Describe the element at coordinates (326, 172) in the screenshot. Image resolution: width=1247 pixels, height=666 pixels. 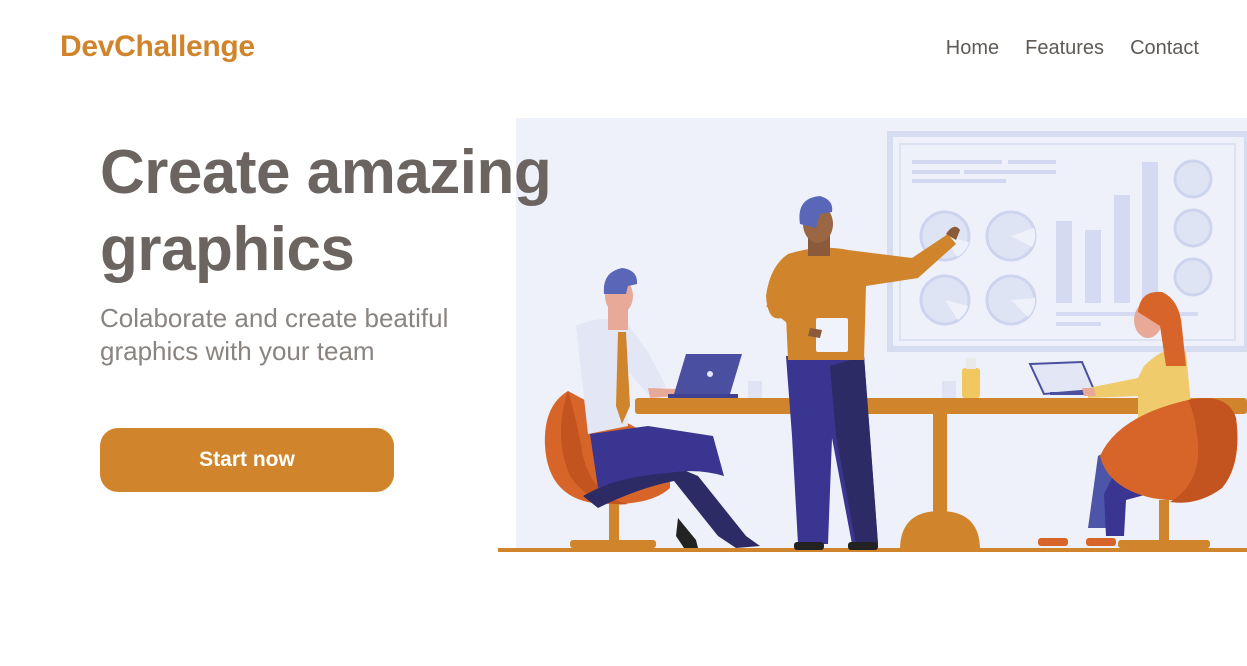
I see `hero-title-line-1: Create amazing` at that location.